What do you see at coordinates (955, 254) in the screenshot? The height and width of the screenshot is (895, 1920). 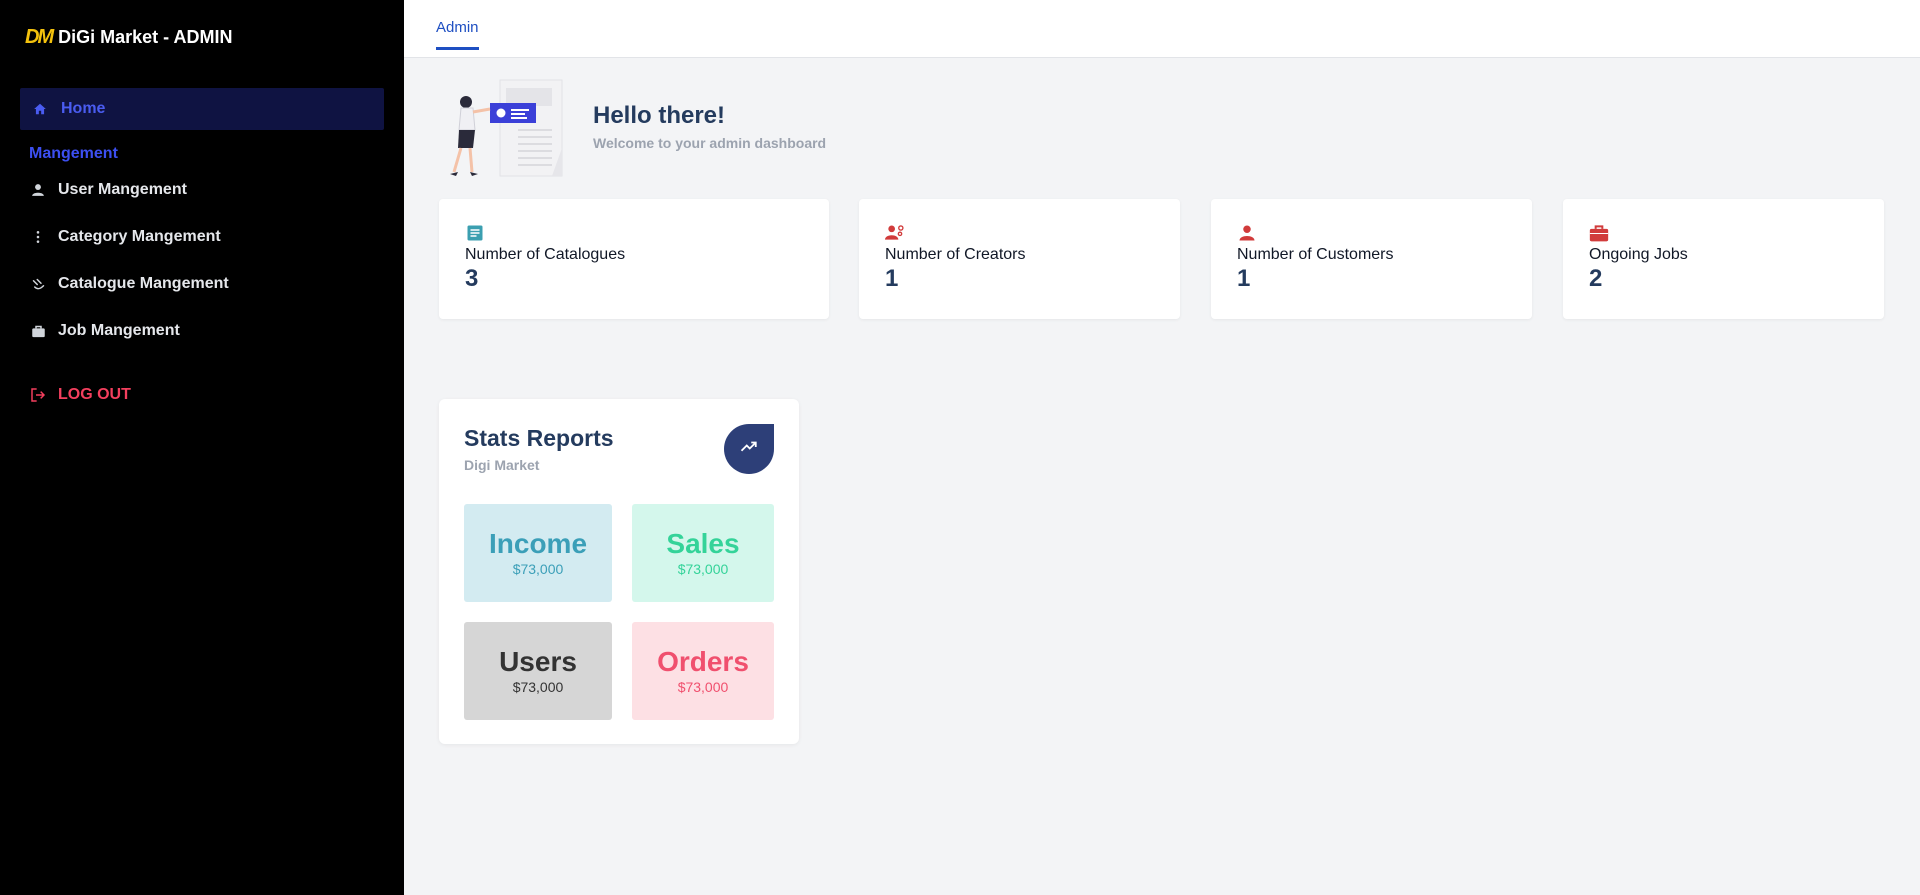 I see `stat-card-label: Number of Creators` at bounding box center [955, 254].